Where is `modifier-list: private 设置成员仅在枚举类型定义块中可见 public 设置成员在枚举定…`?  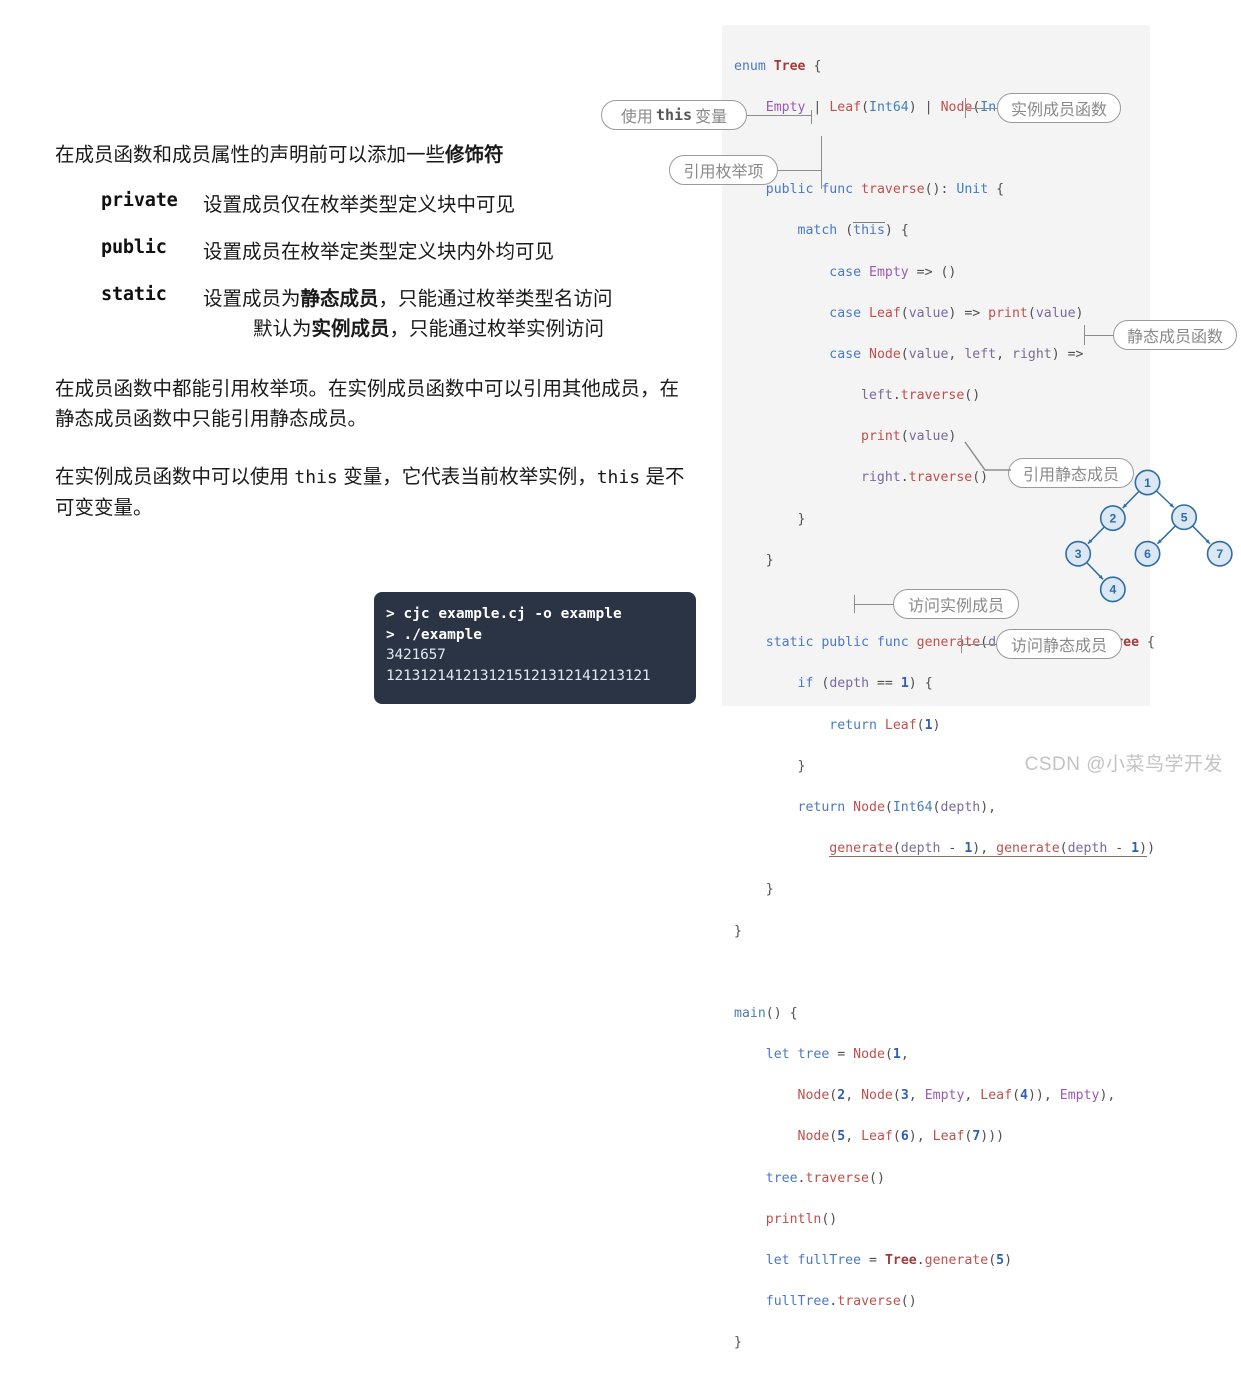
modifier-list: private 设置成员仅在枚举类型定义块中可见 public 设置成员在枚举定… is located at coordinates (398, 267).